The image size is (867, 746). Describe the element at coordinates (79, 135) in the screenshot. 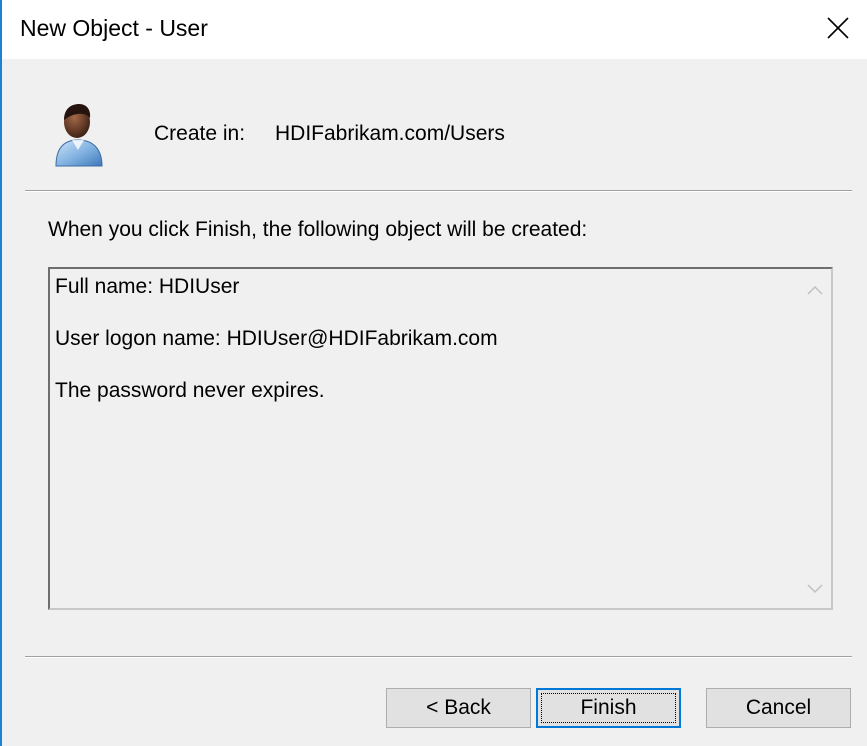

I see `user-icon` at that location.